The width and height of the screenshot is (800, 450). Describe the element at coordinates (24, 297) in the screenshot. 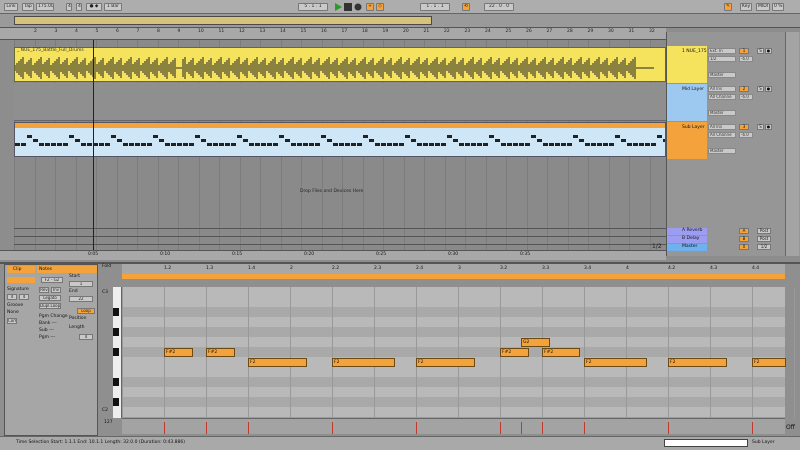

I see `clip-sig-den: 4` at that location.